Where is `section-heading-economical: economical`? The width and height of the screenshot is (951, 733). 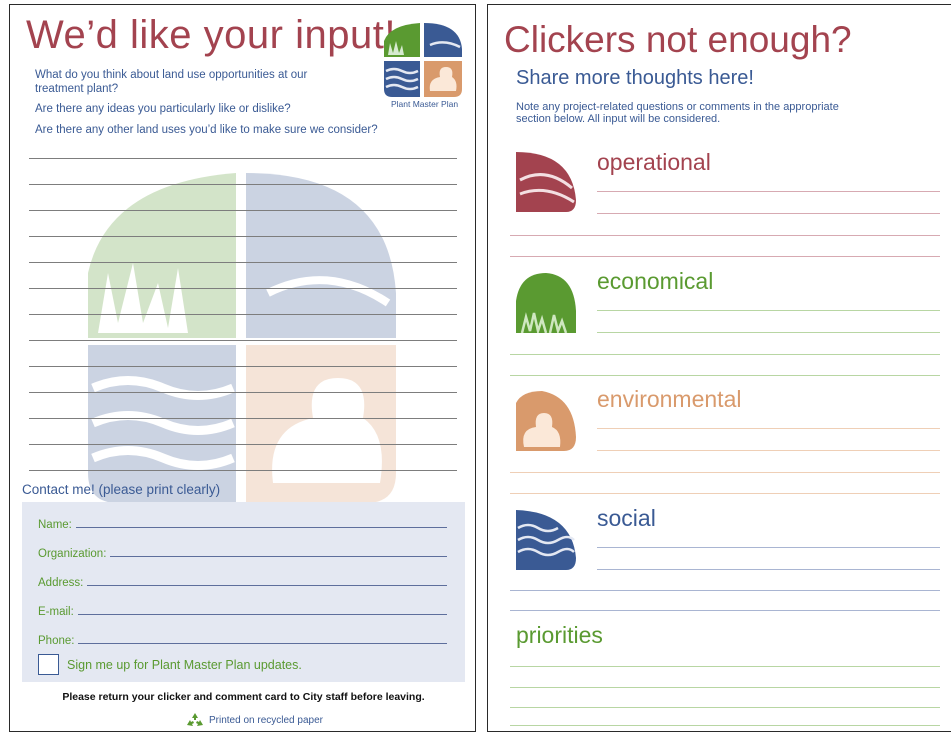
section-heading-economical: economical is located at coordinates (655, 281).